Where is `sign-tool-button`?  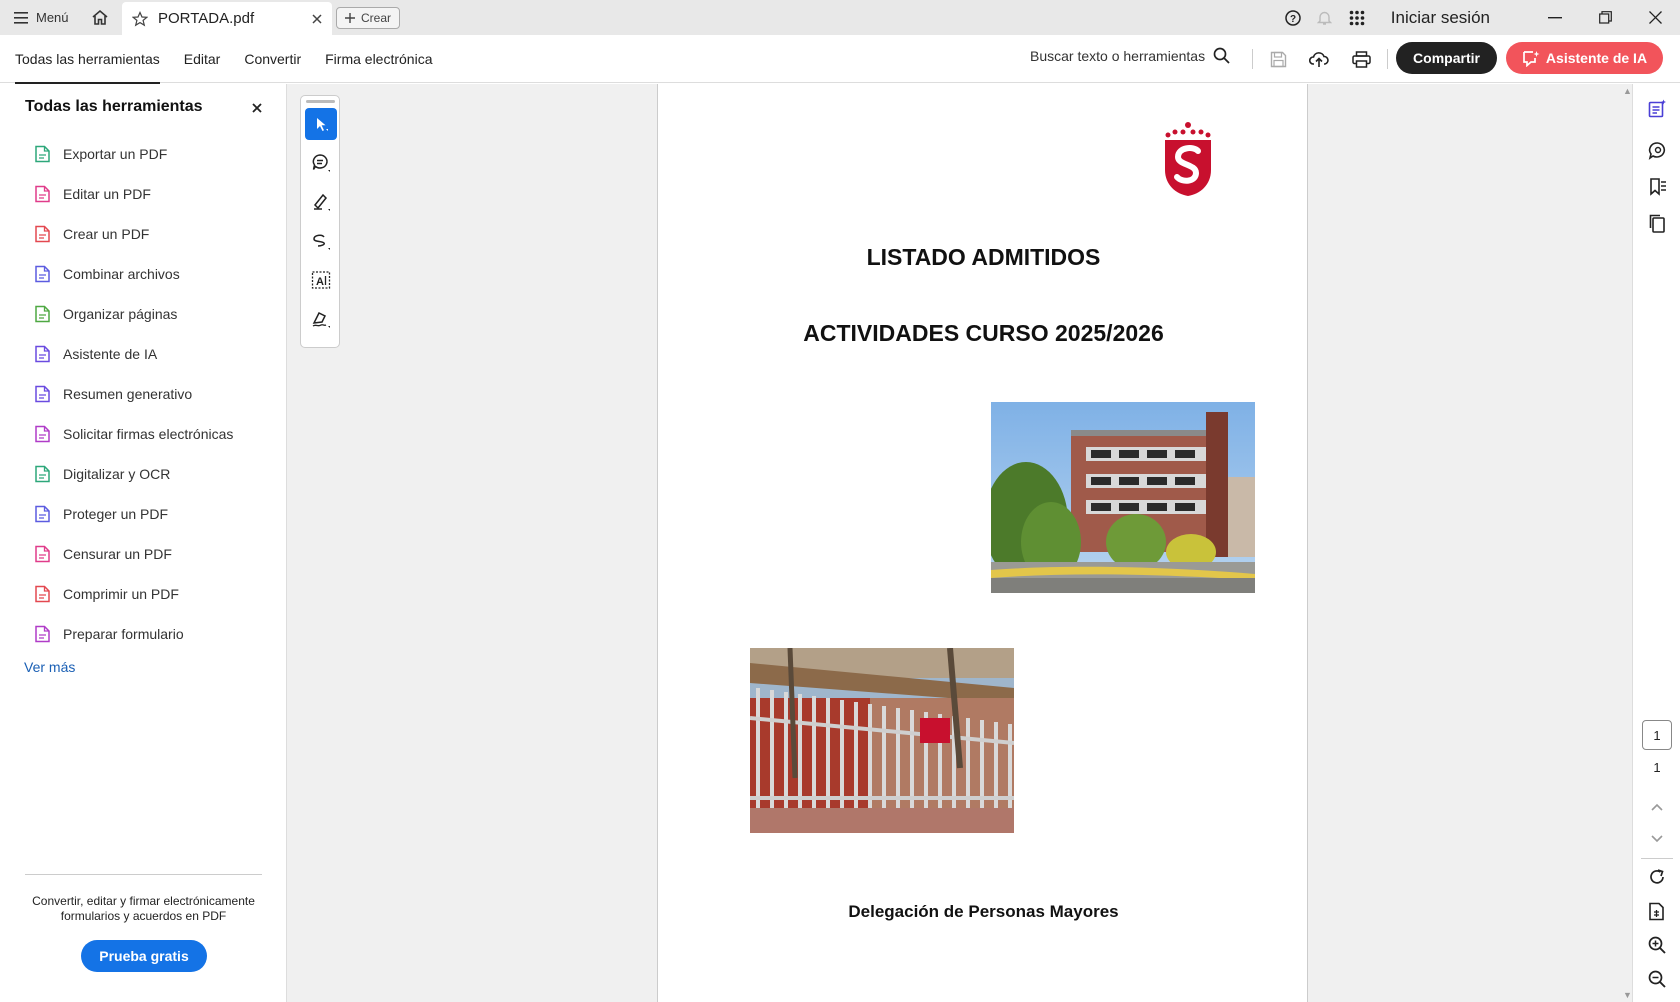
sign-tool-button is located at coordinates (321, 319).